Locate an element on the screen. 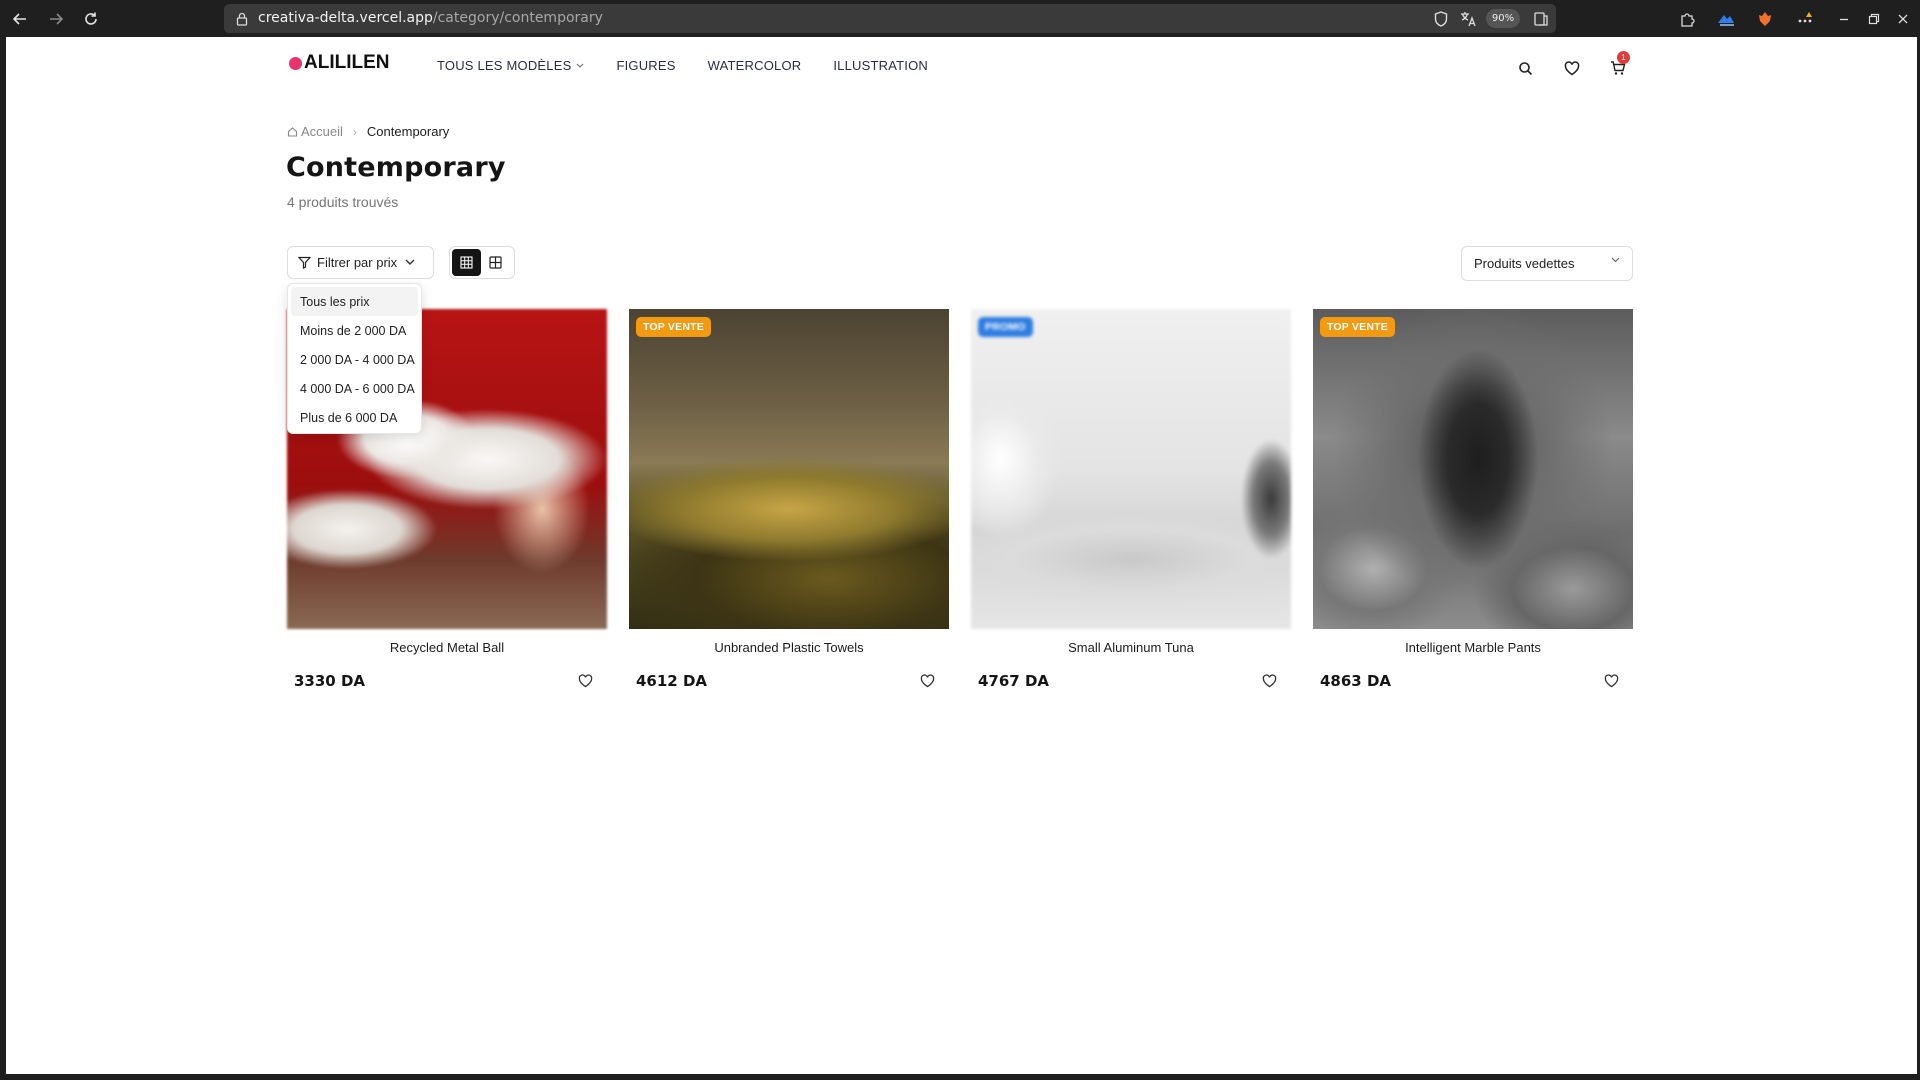 This screenshot has width=1920, height=1080. home-icon is located at coordinates (292, 131).